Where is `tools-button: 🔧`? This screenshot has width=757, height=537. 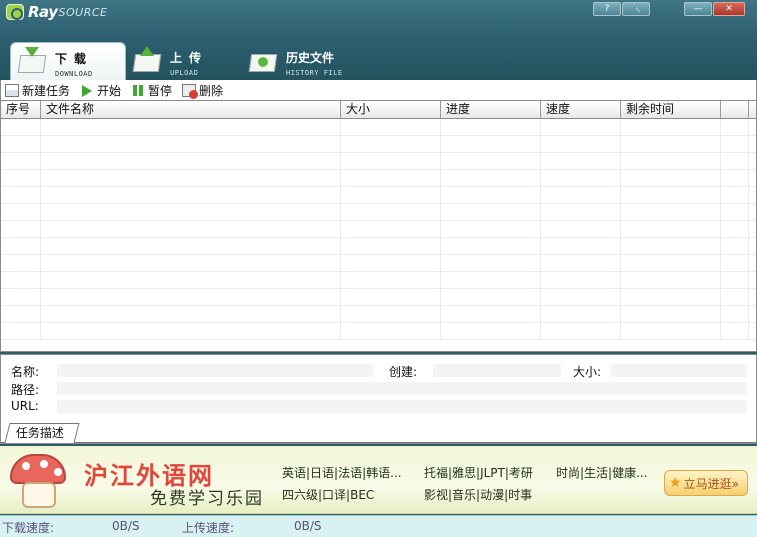
tools-button: 🔧 is located at coordinates (636, 9).